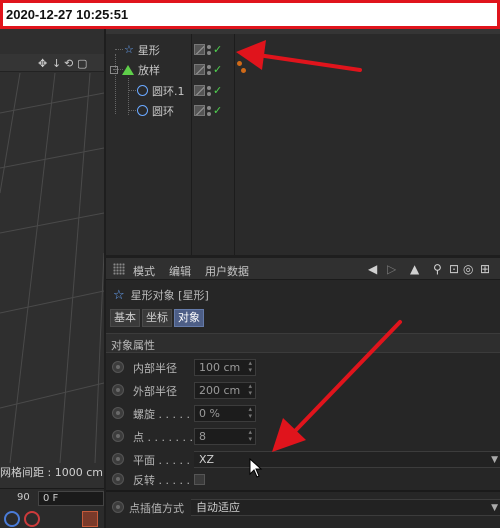  I want to click on forward-arrow-icon: ▷, so click(391, 269).